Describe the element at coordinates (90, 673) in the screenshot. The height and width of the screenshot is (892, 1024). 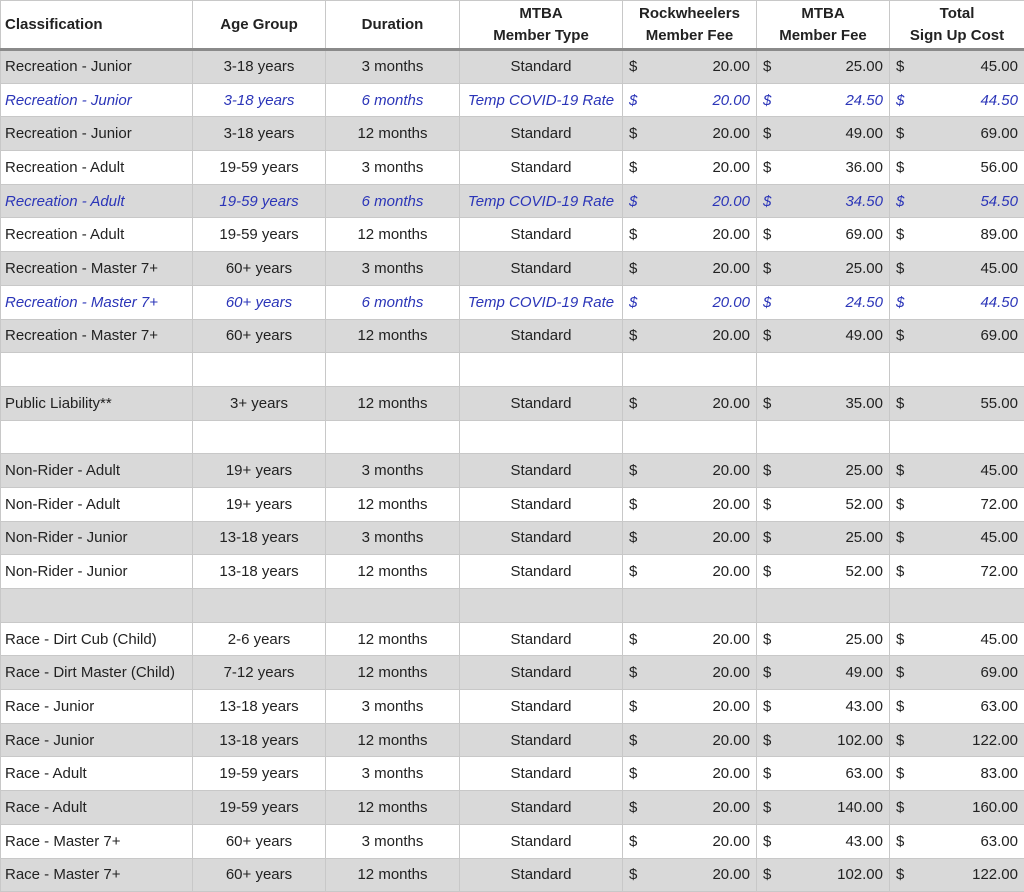
I see `classification-text: Race - Dirt Master (Child)` at that location.